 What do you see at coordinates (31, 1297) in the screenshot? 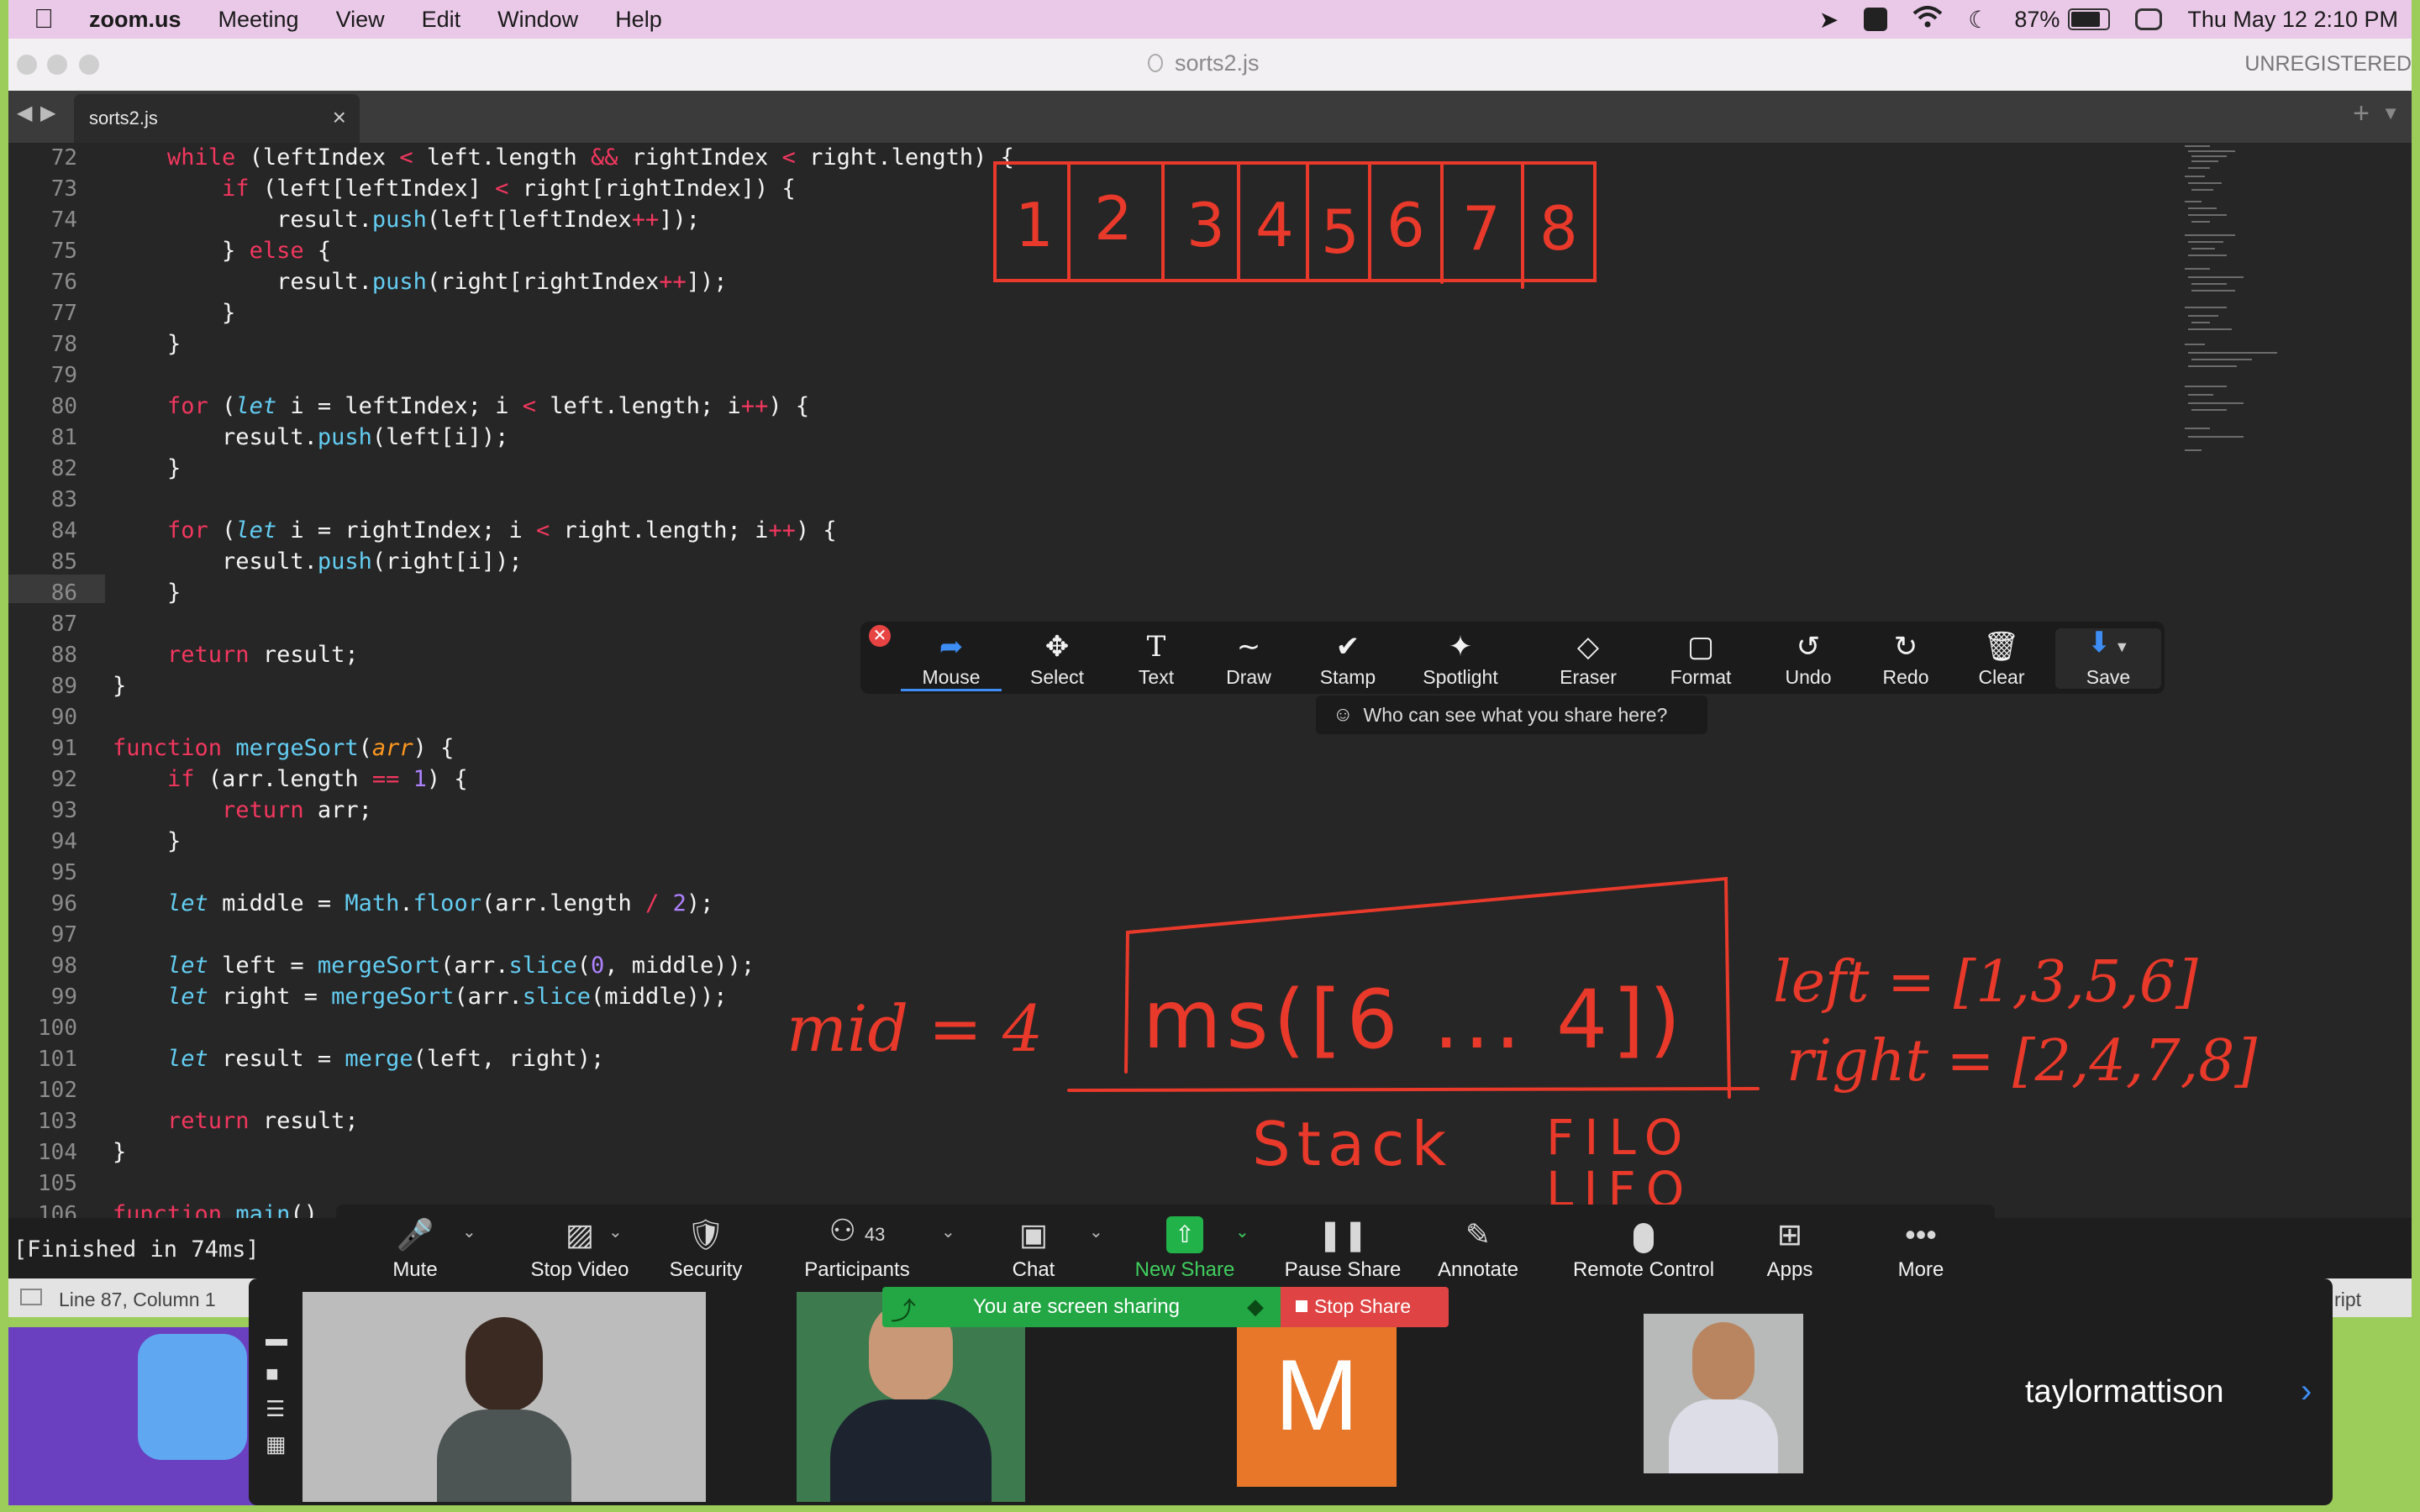
I see `panel-toggle-icon` at bounding box center [31, 1297].